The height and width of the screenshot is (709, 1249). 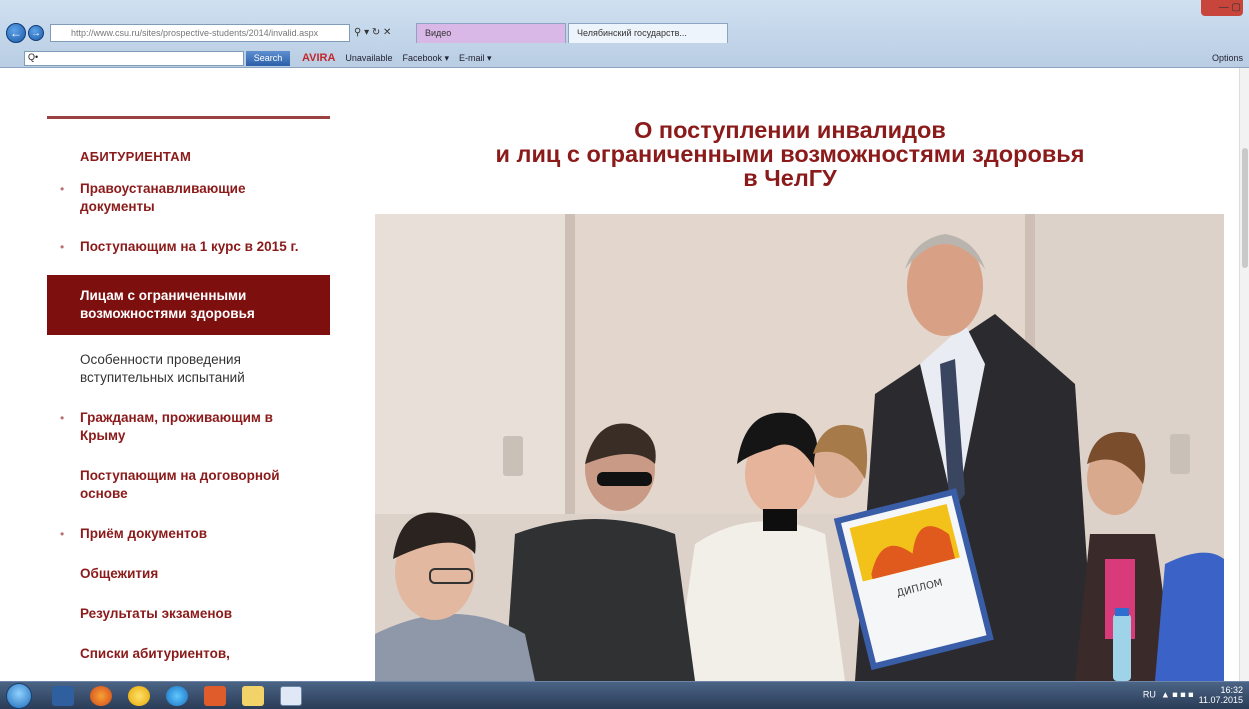 What do you see at coordinates (1244, 374) in the screenshot?
I see `page-scrollbar` at bounding box center [1244, 374].